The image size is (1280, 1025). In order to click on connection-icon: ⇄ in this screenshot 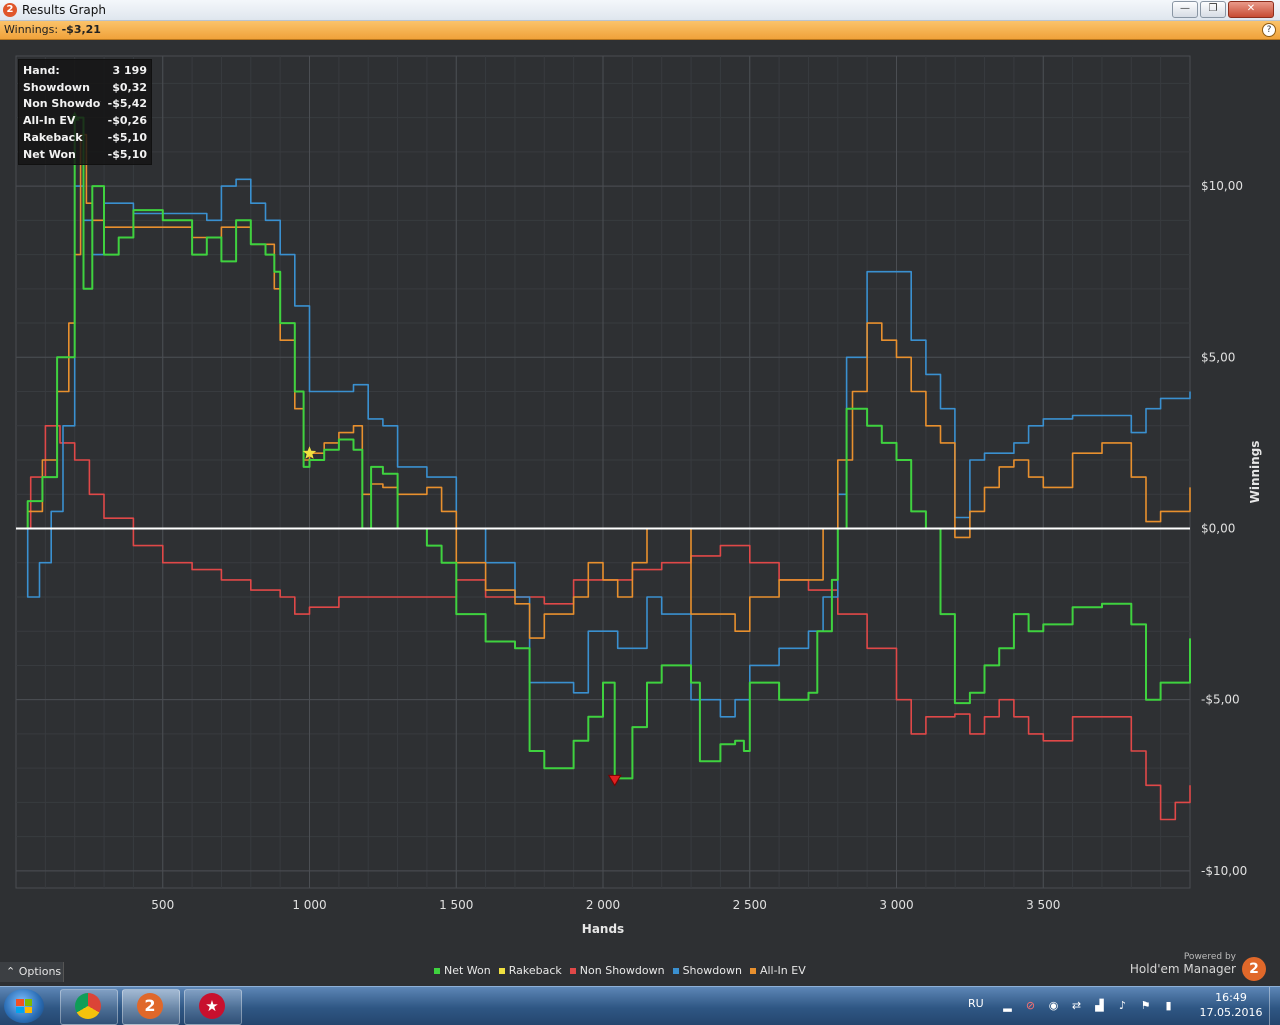, I will do `click(1076, 1005)`.